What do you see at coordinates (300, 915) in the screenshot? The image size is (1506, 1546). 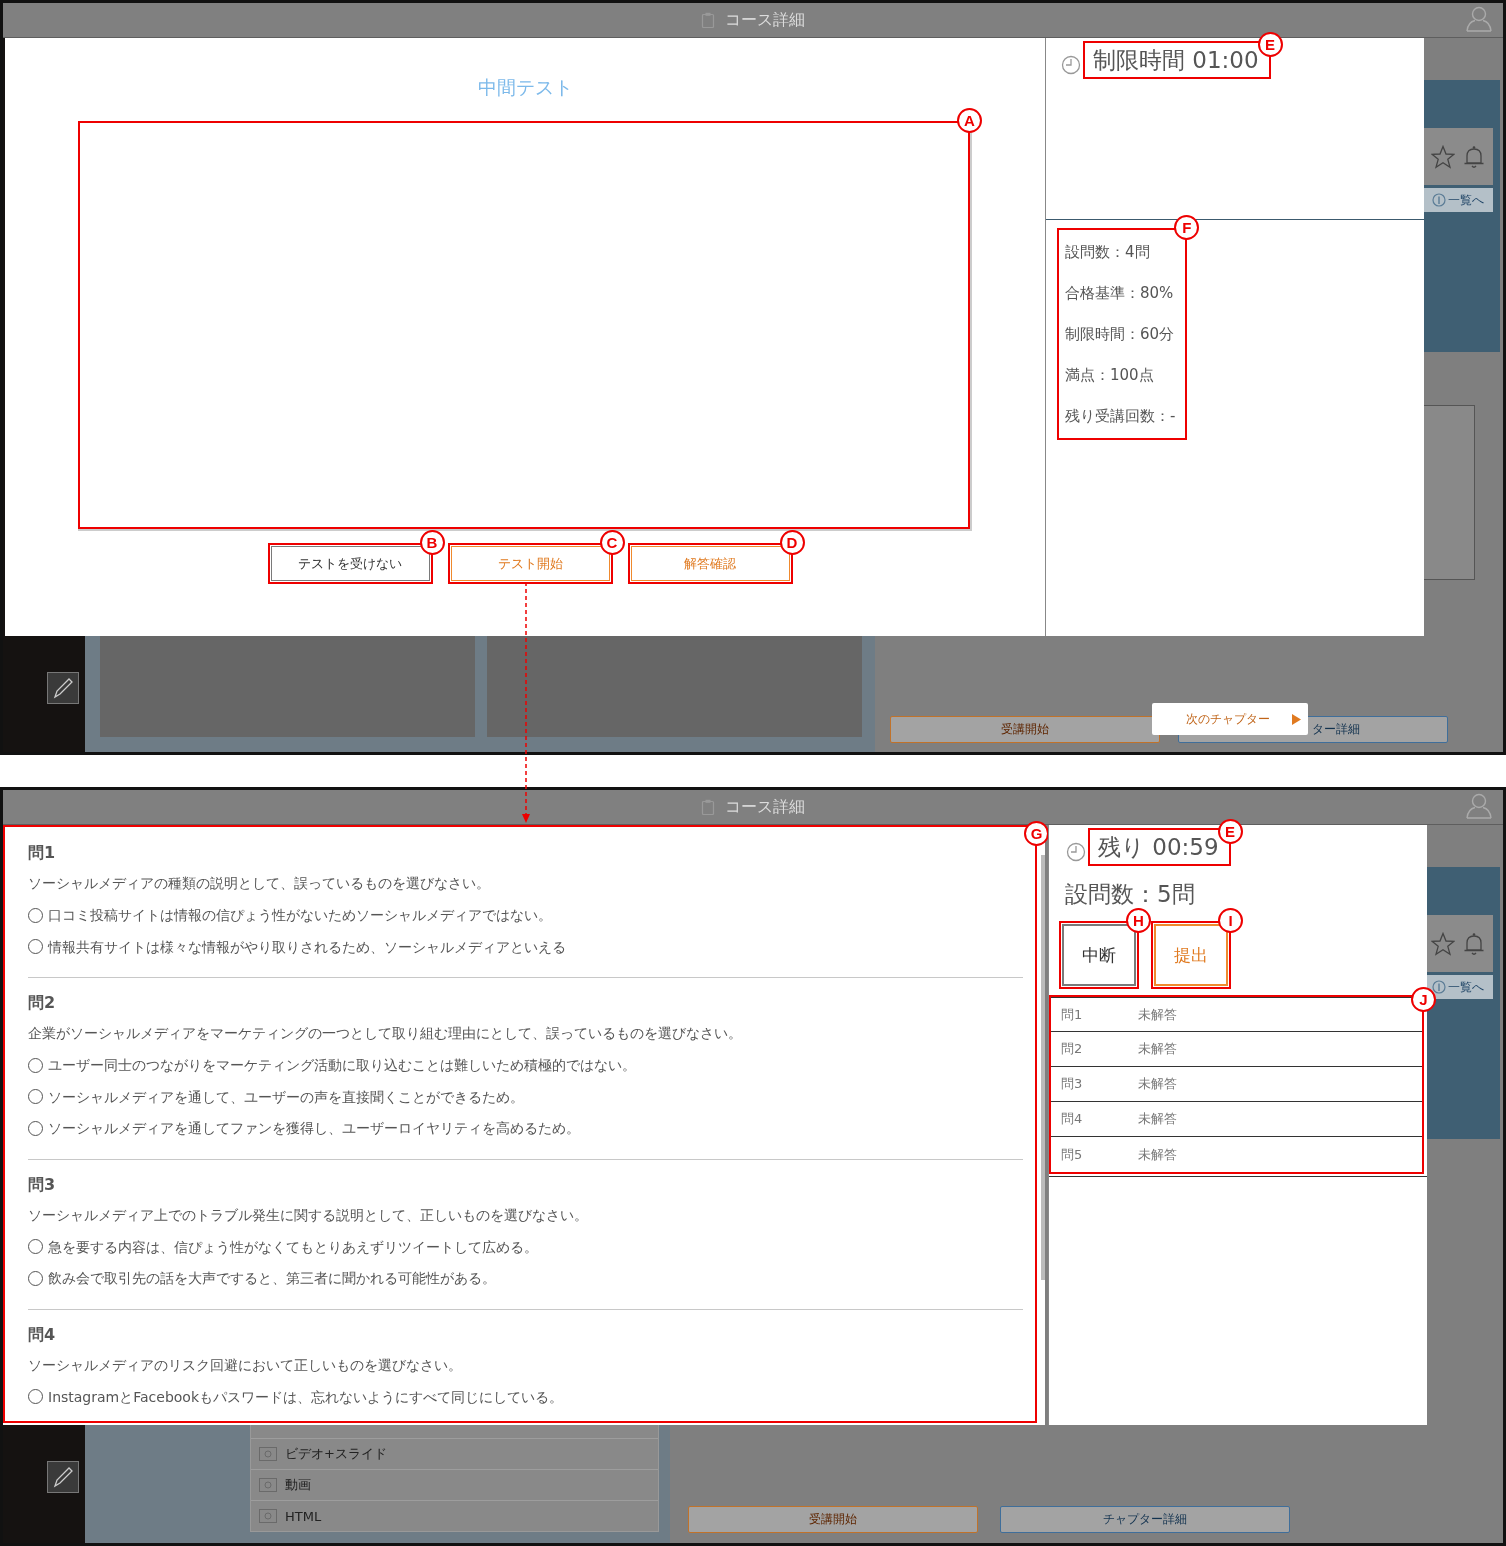 I see `option-text: 口コミ投稿サイトは情報の信ぴょう性がないためソーシャルメディアではない。` at bounding box center [300, 915].